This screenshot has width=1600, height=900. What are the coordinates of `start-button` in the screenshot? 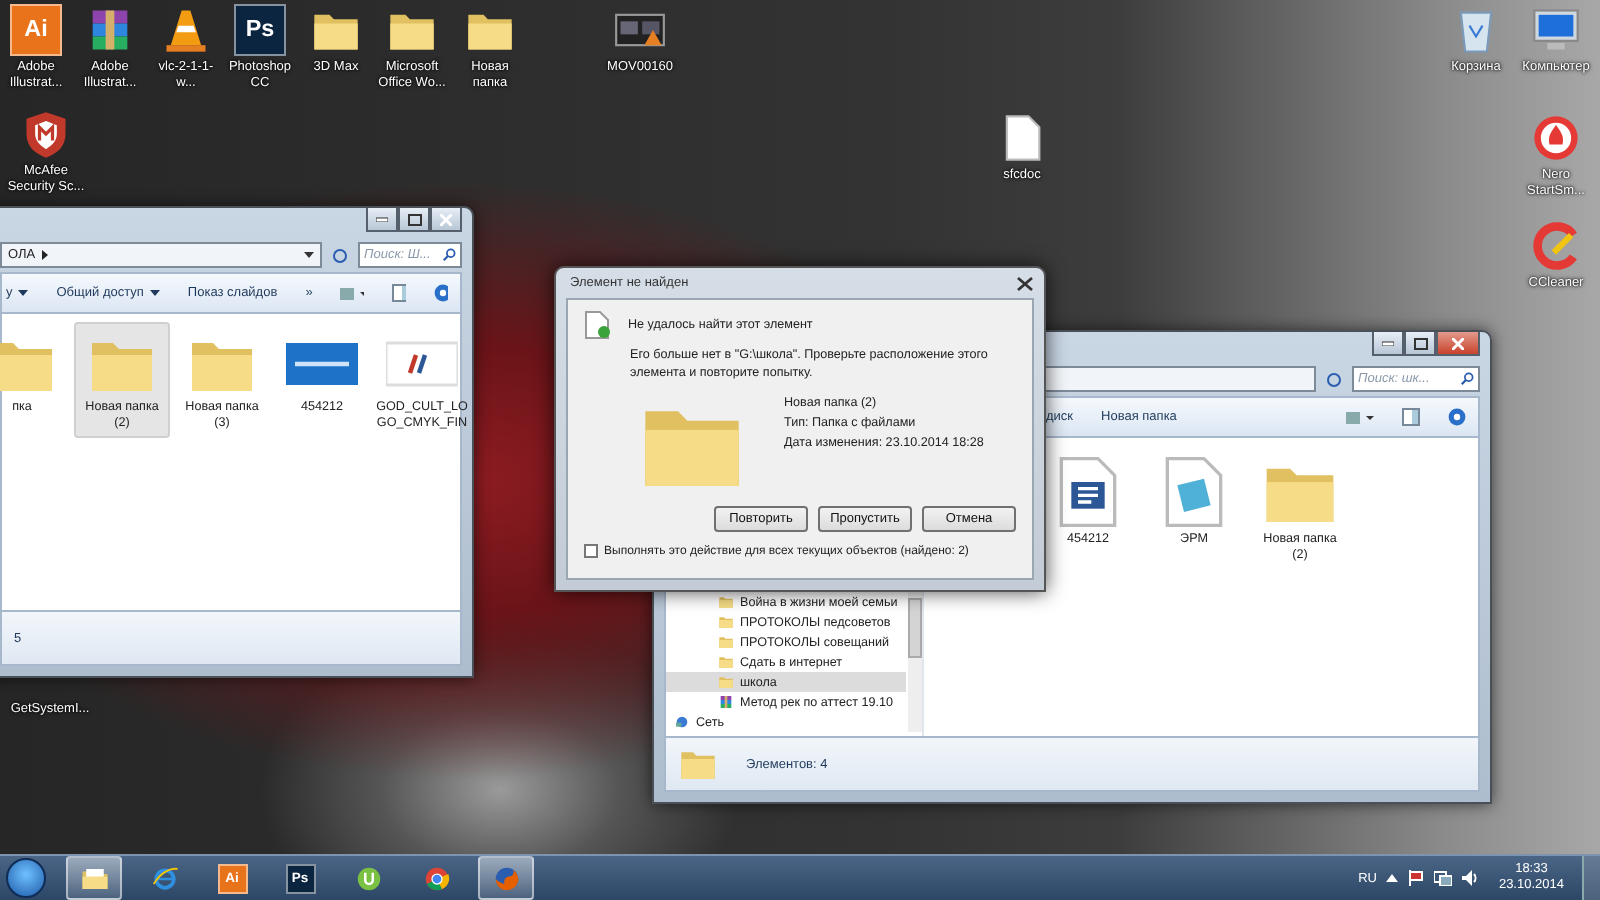 It's located at (26, 878).